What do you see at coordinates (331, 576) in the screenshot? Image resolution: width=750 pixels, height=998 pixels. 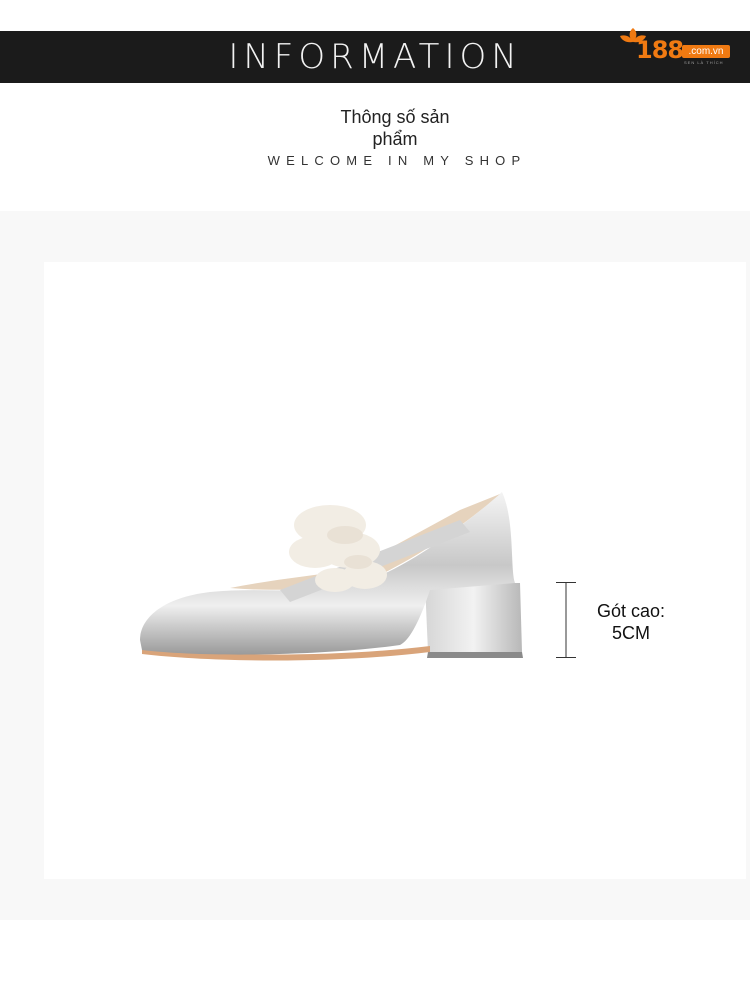 I see `silver-shoe-image` at bounding box center [331, 576].